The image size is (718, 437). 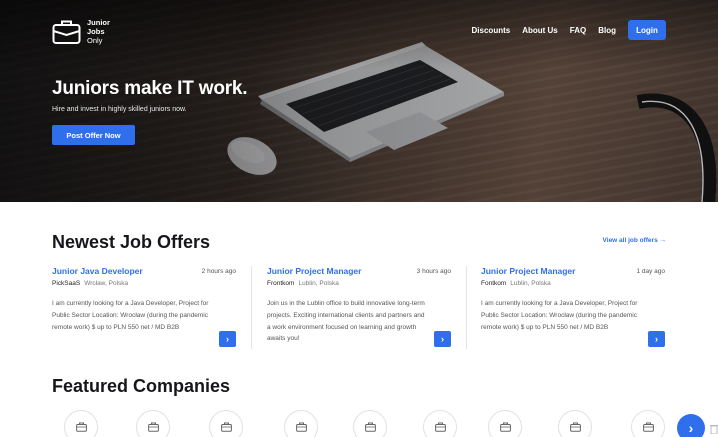 I want to click on job-time: 2 hours ago, so click(x=218, y=271).